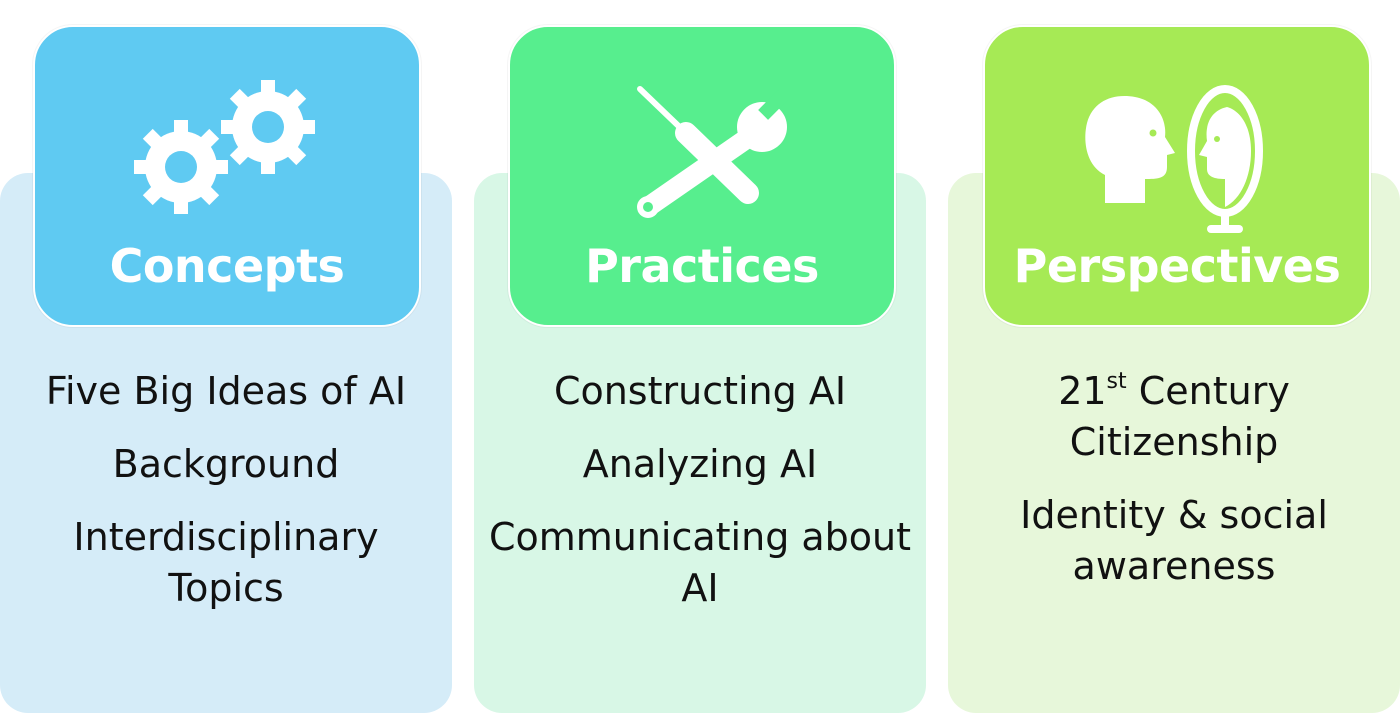 The height and width of the screenshot is (713, 1400). I want to click on item-text: Interdisciplinary, so click(226, 537).